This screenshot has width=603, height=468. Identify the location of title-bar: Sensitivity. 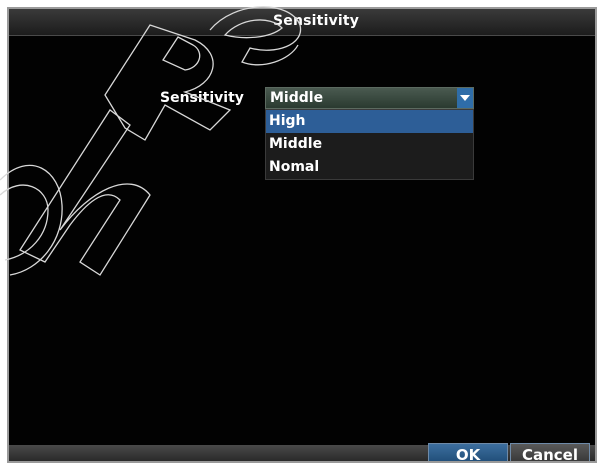
(302, 22).